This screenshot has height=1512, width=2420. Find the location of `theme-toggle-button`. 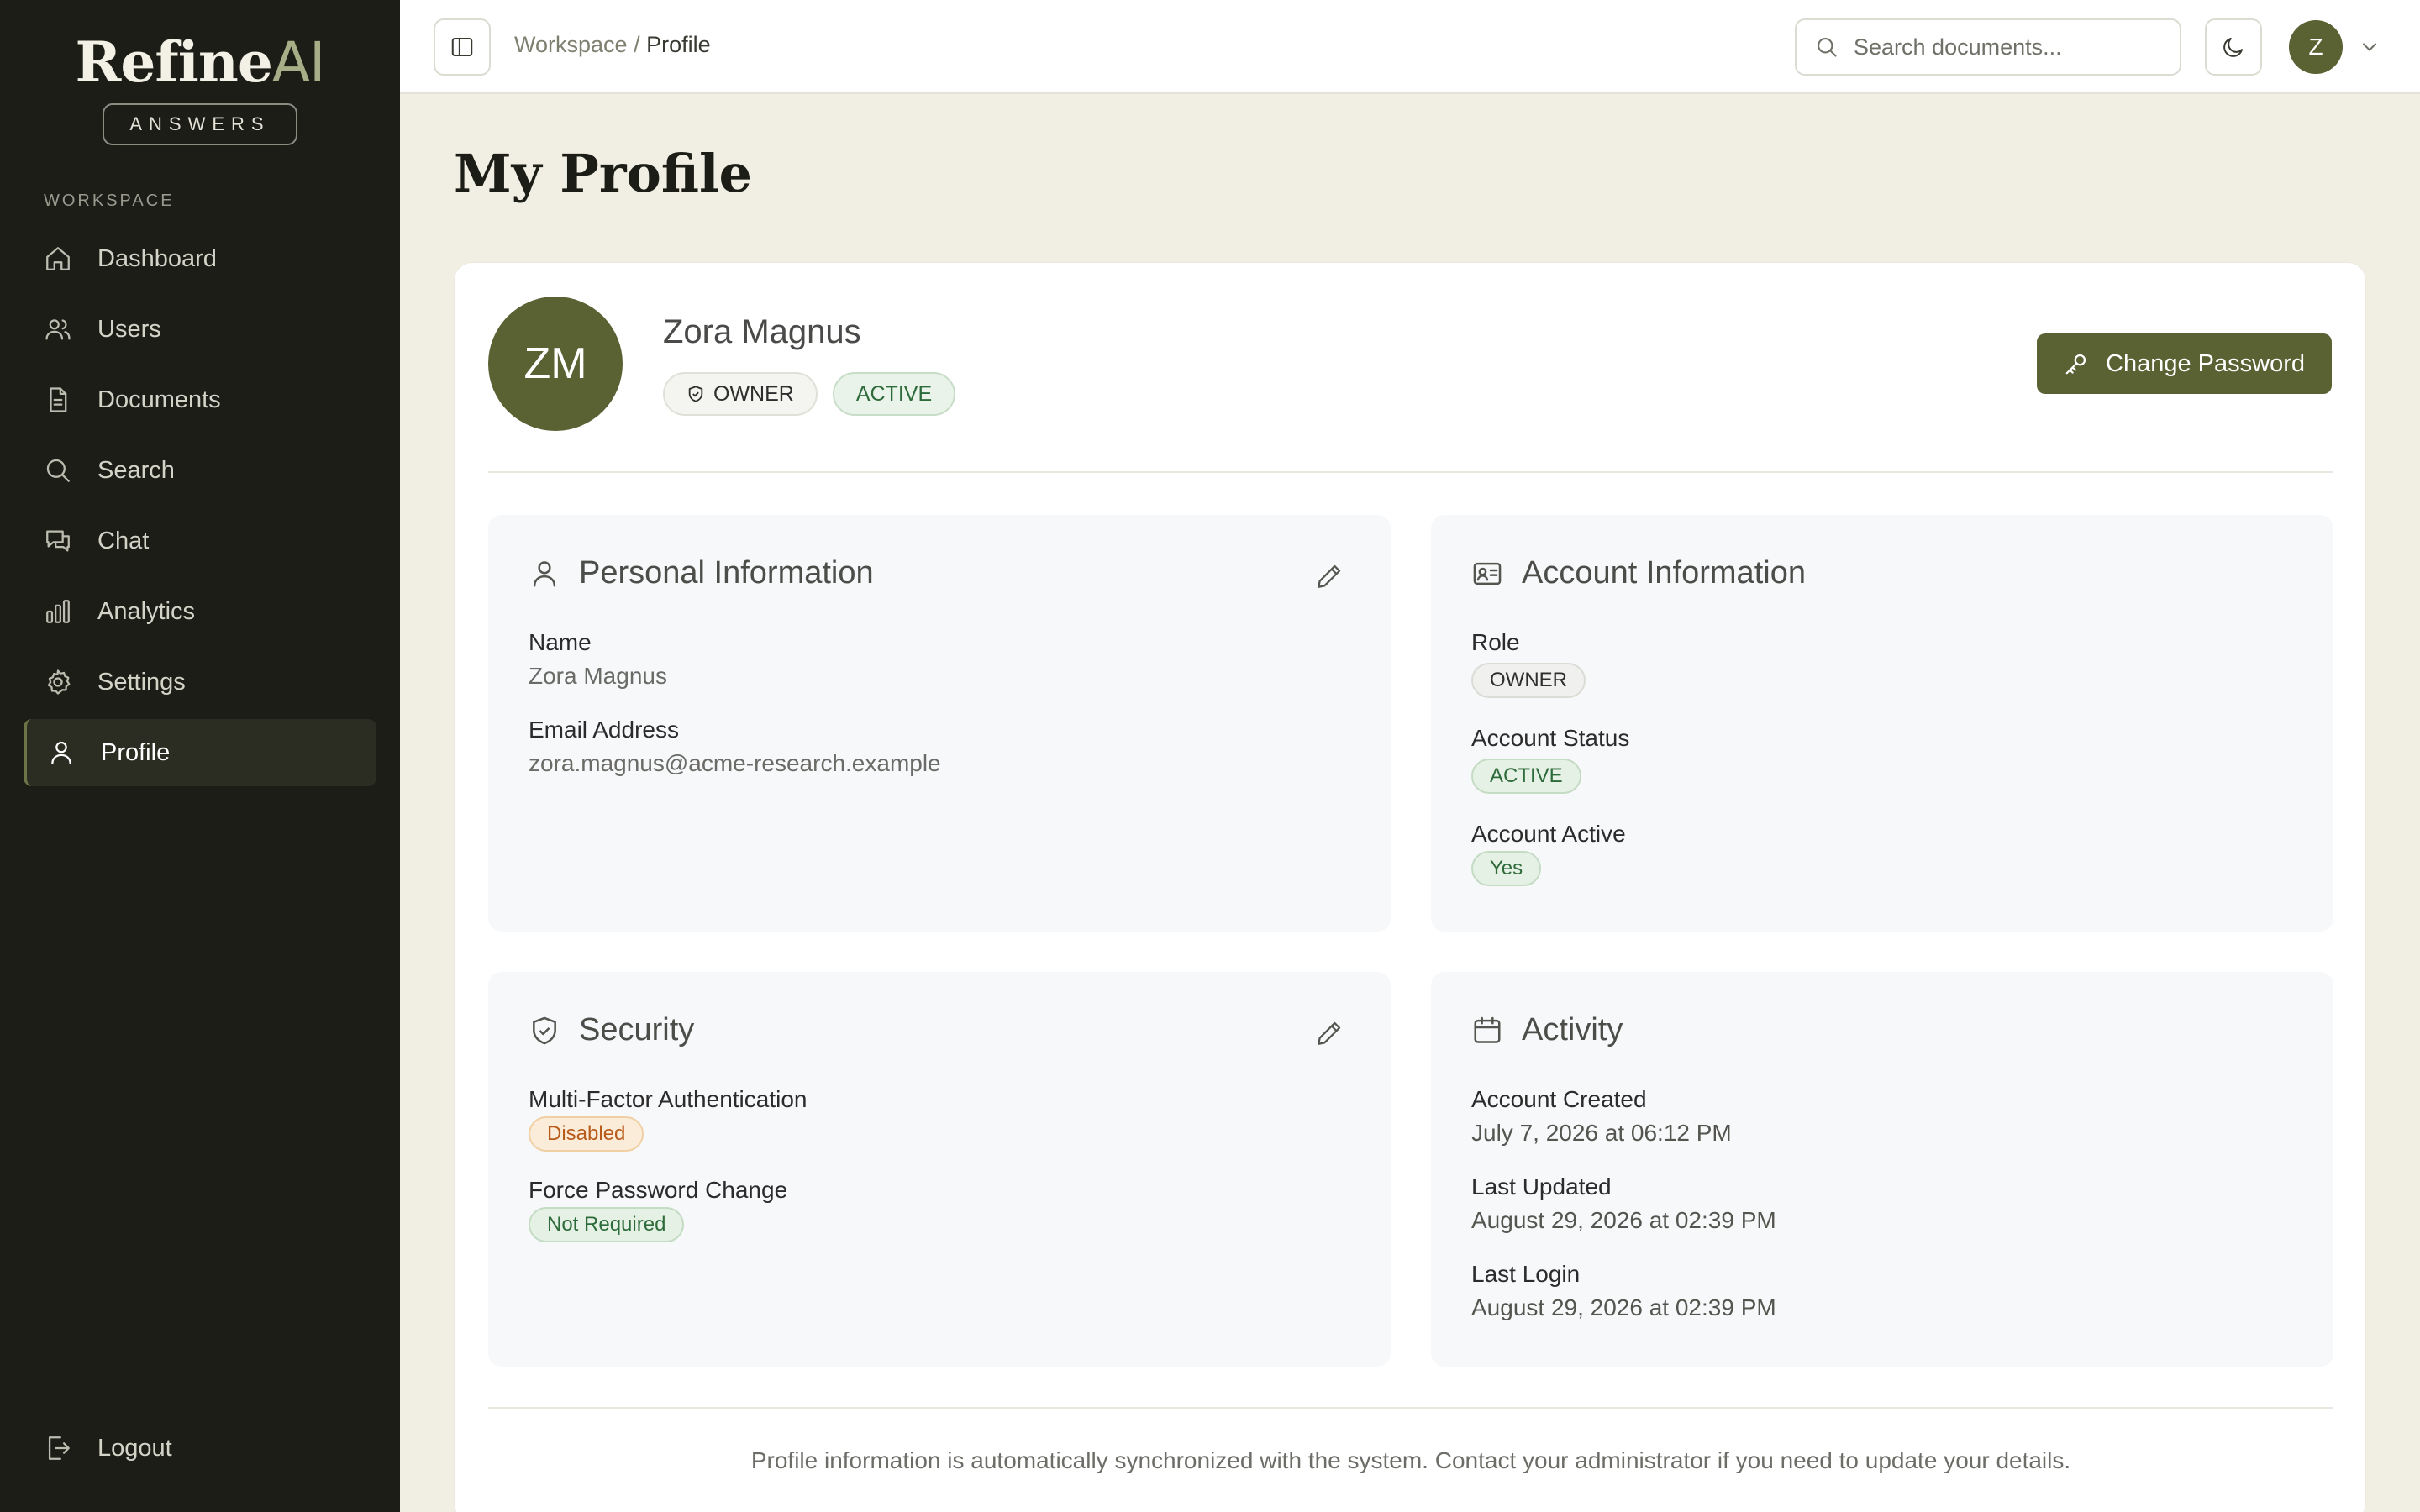

theme-toggle-button is located at coordinates (2233, 47).